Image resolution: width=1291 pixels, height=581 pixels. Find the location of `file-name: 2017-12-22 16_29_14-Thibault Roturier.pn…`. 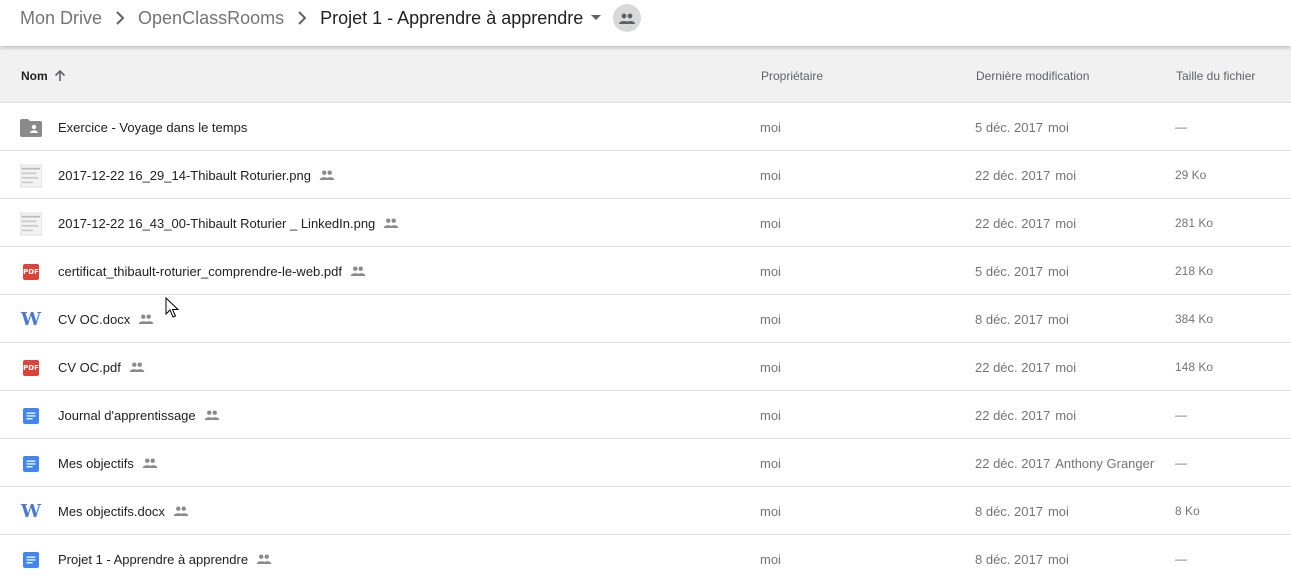

file-name: 2017-12-22 16_29_14-Thibault Roturier.pn… is located at coordinates (184, 175).